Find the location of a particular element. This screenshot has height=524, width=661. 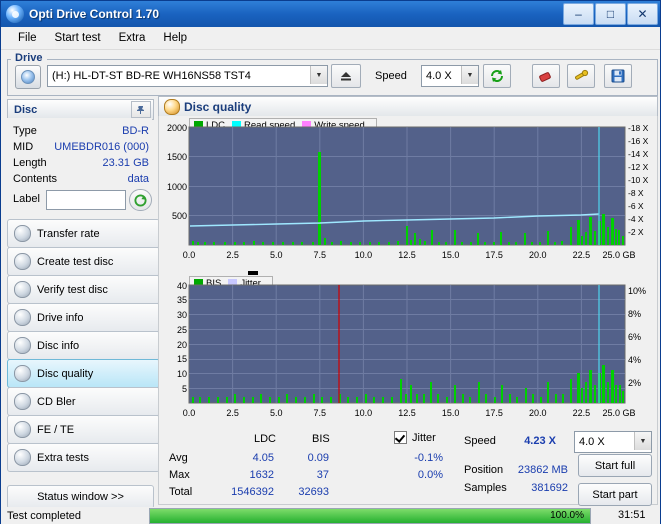

svg-text: 20 is located at coordinates (182, 345).